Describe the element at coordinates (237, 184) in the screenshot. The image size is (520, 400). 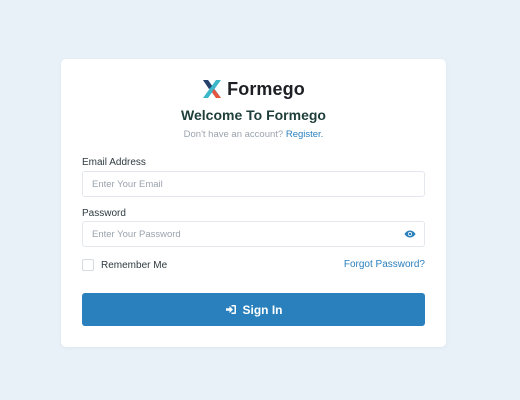
I see `email-input` at that location.